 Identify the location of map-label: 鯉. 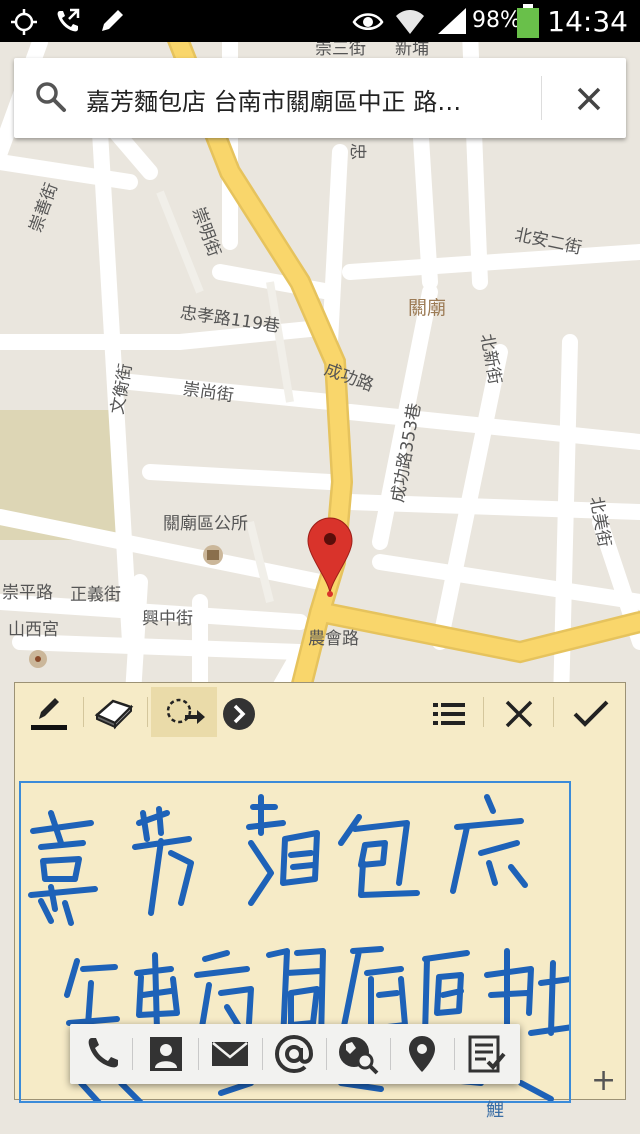
(495, 1110).